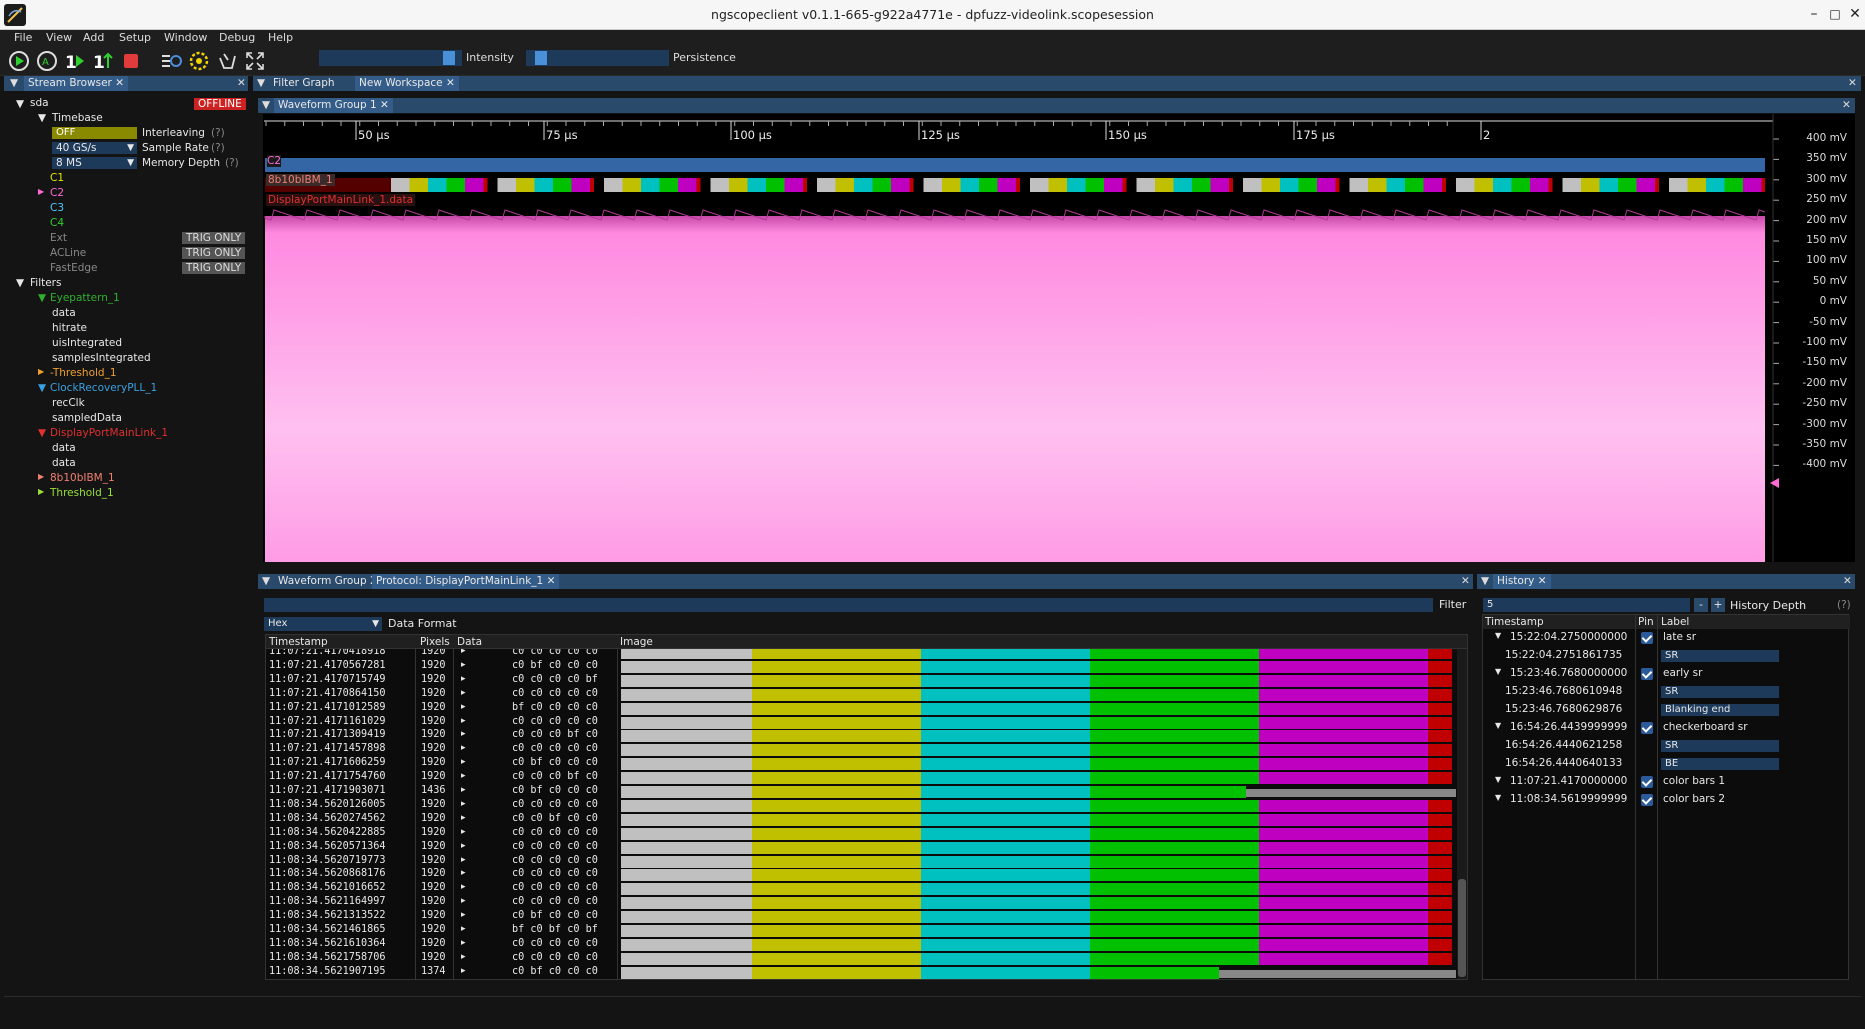 This screenshot has width=1865, height=1029. Describe the element at coordinates (861, 666) in the screenshot. I see `table-row: 11:07:21.4170567281 1920 ▸ c0 bf c0 c0 c0` at that location.